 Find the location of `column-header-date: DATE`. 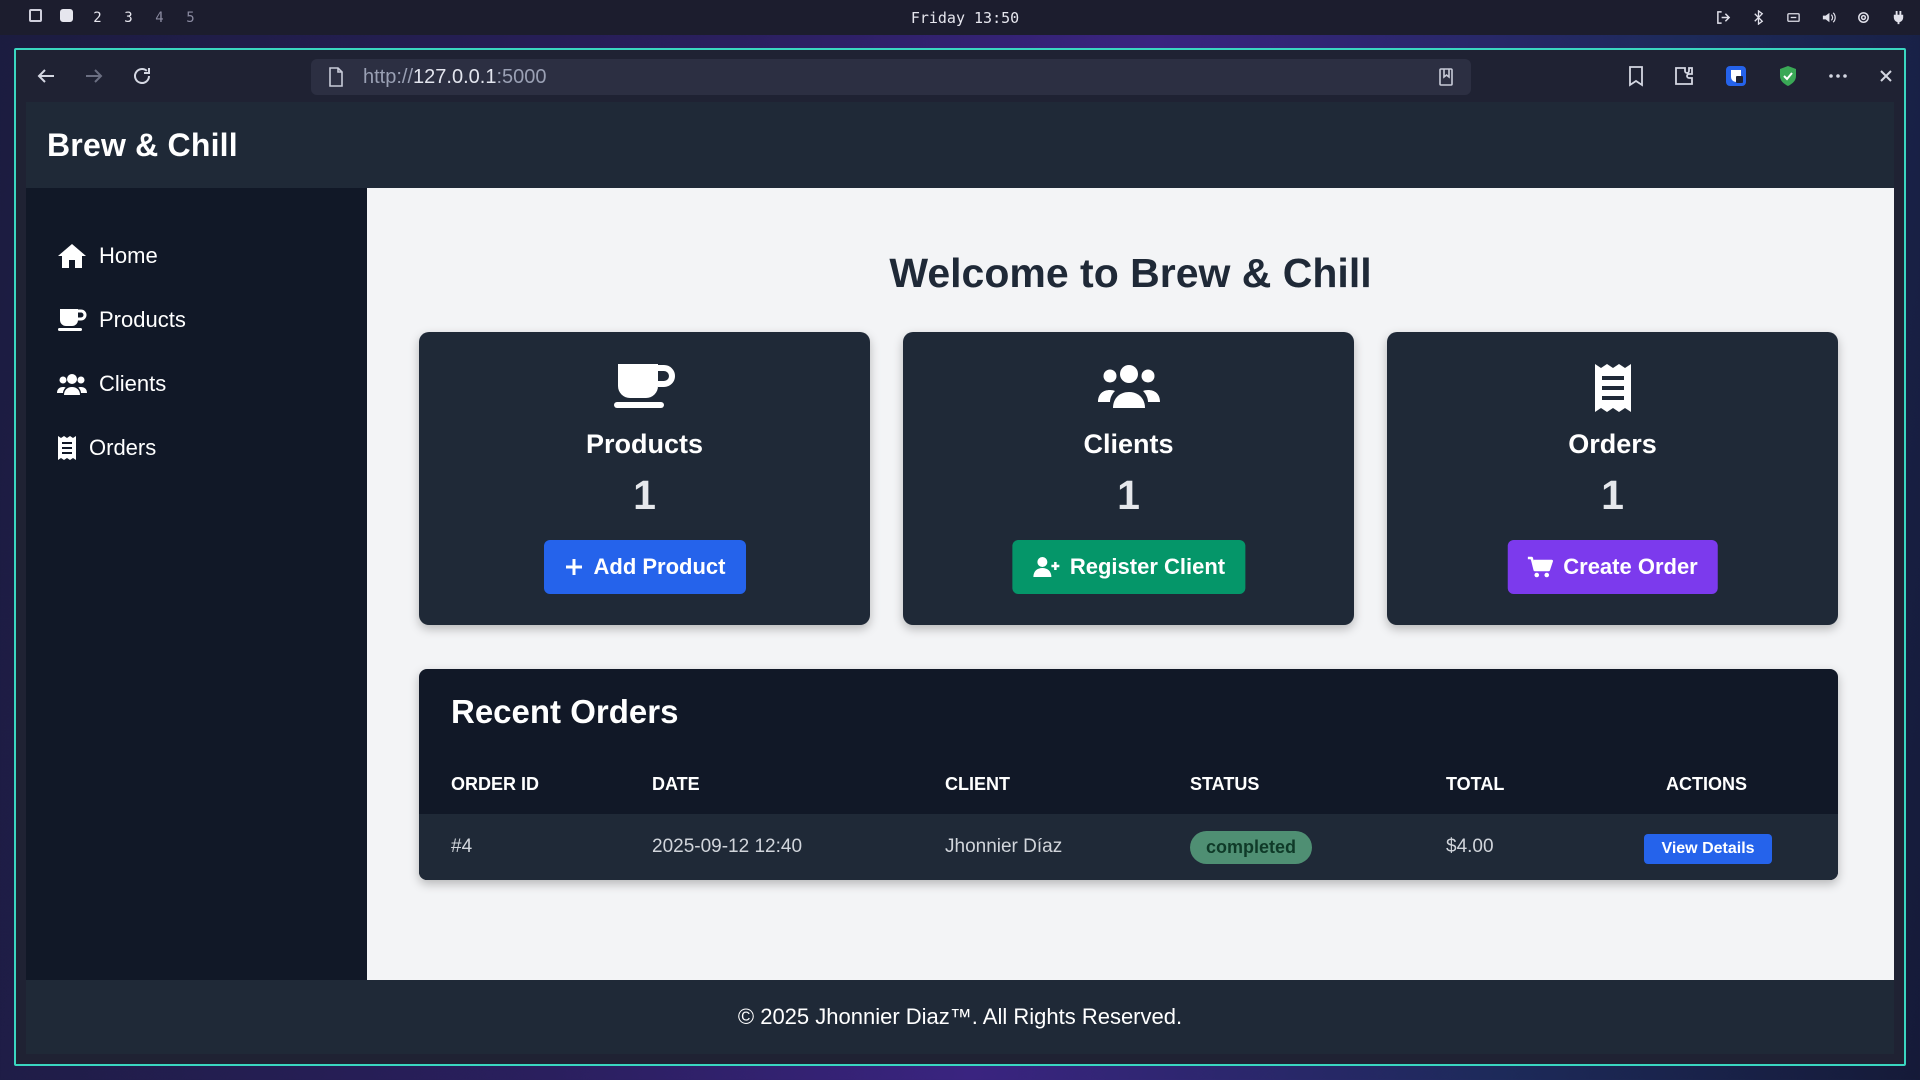

column-header-date: DATE is located at coordinates (676, 784).